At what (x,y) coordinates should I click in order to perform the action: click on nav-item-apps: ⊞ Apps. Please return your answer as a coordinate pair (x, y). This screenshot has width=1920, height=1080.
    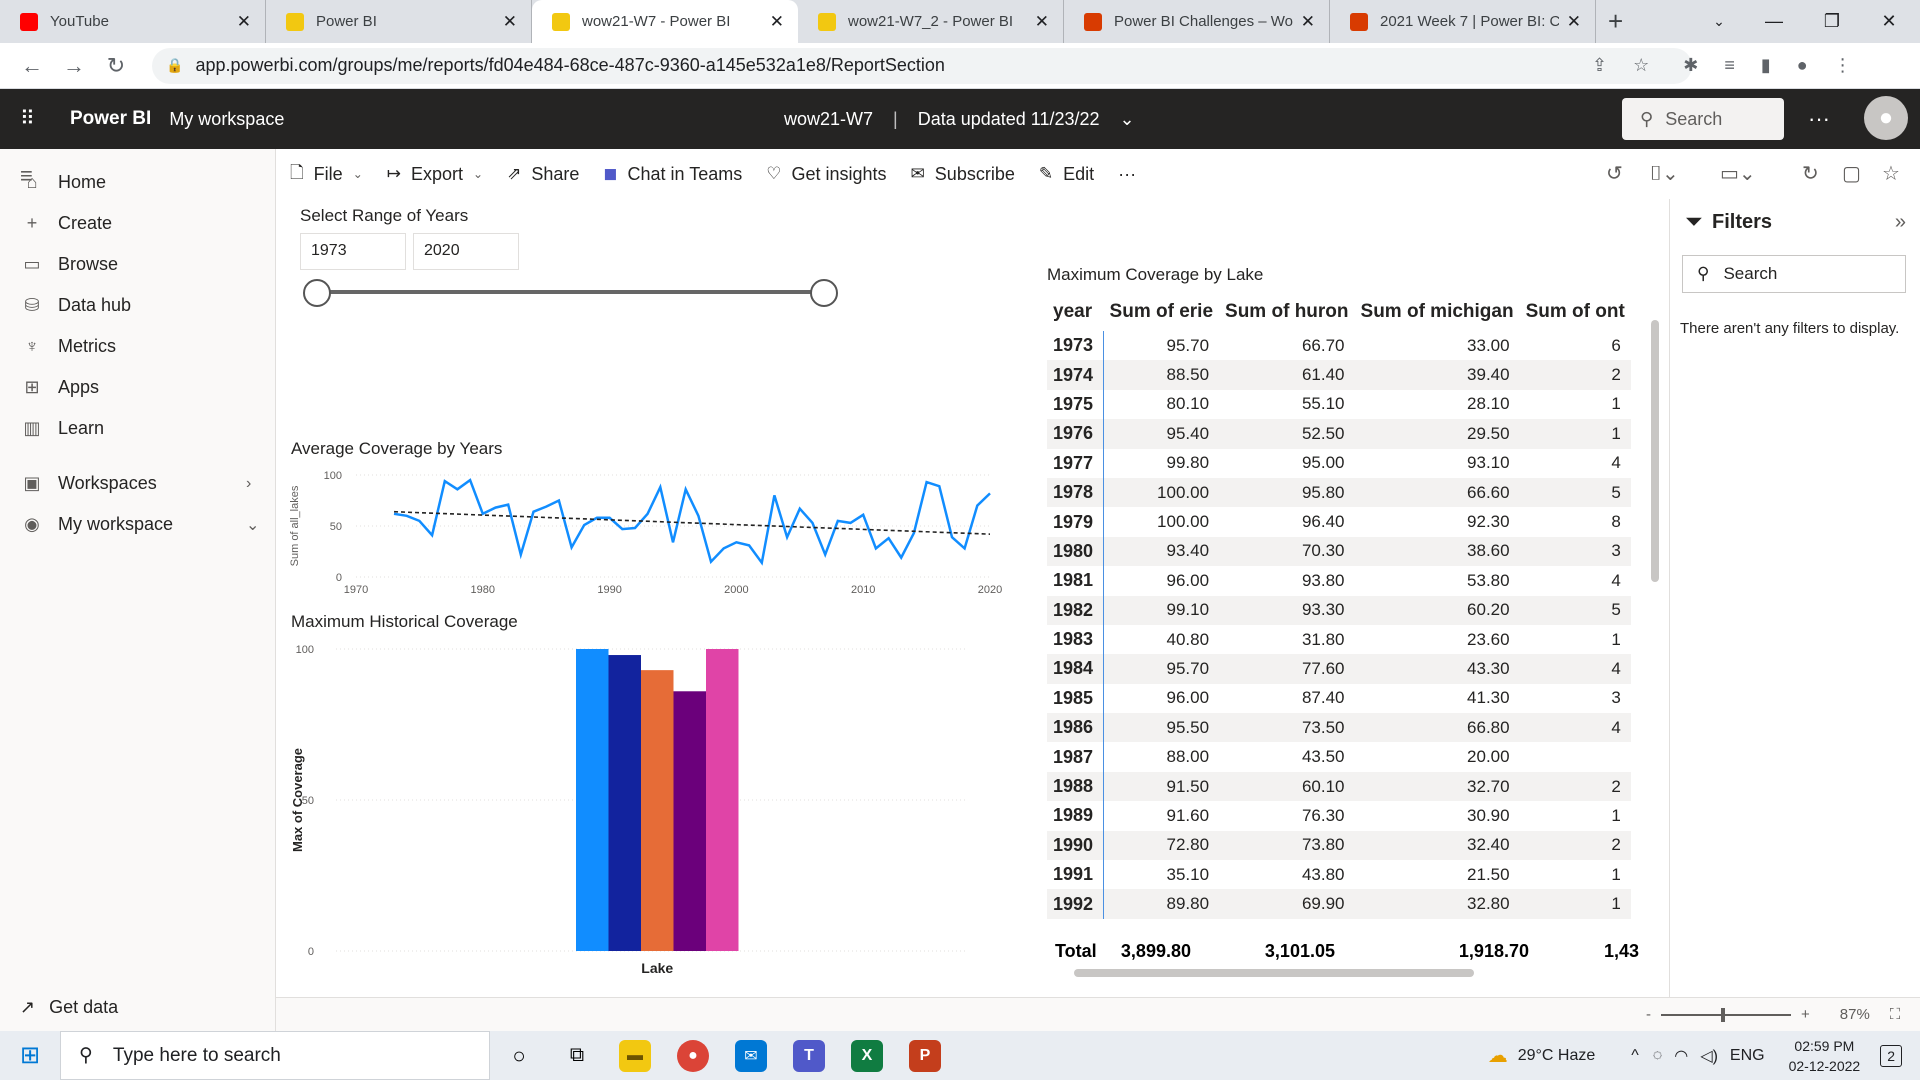
    Looking at the image, I should click on (59, 387).